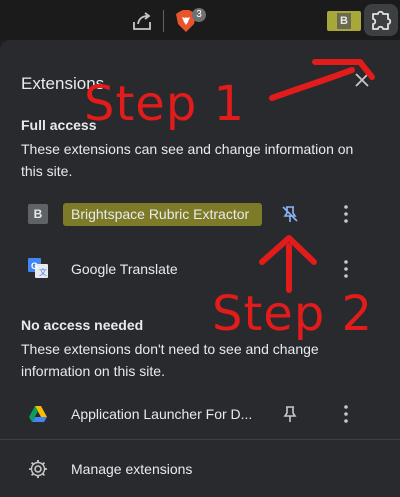 The width and height of the screenshot is (400, 497). What do you see at coordinates (165, 104) in the screenshot?
I see `step1-label: Step 1` at bounding box center [165, 104].